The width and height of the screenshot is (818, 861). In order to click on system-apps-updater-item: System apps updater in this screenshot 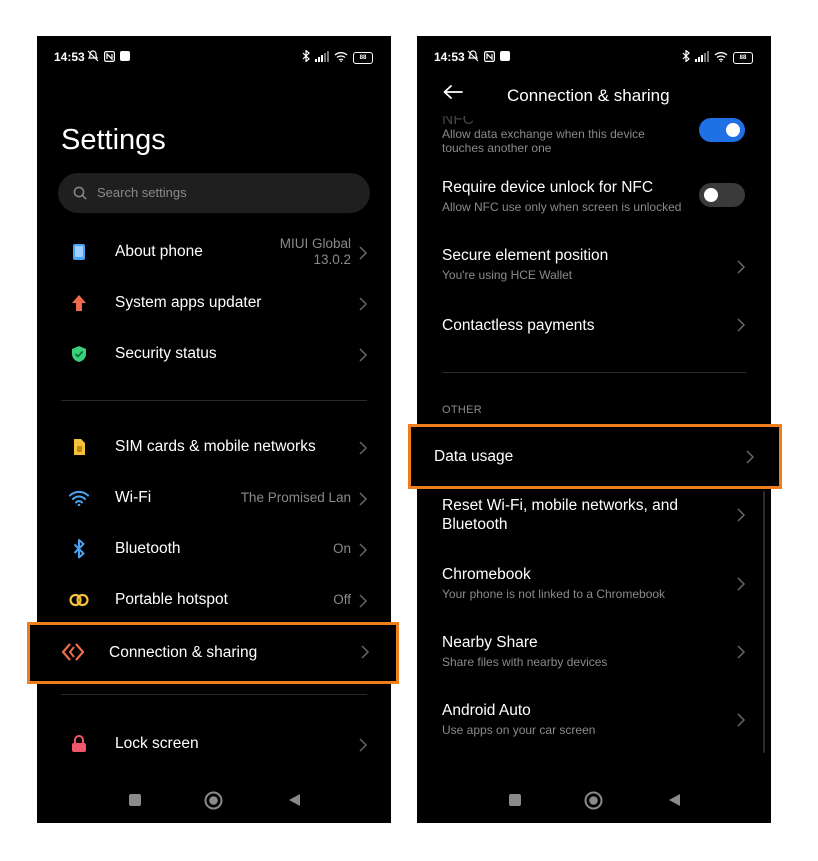, I will do `click(214, 303)`.